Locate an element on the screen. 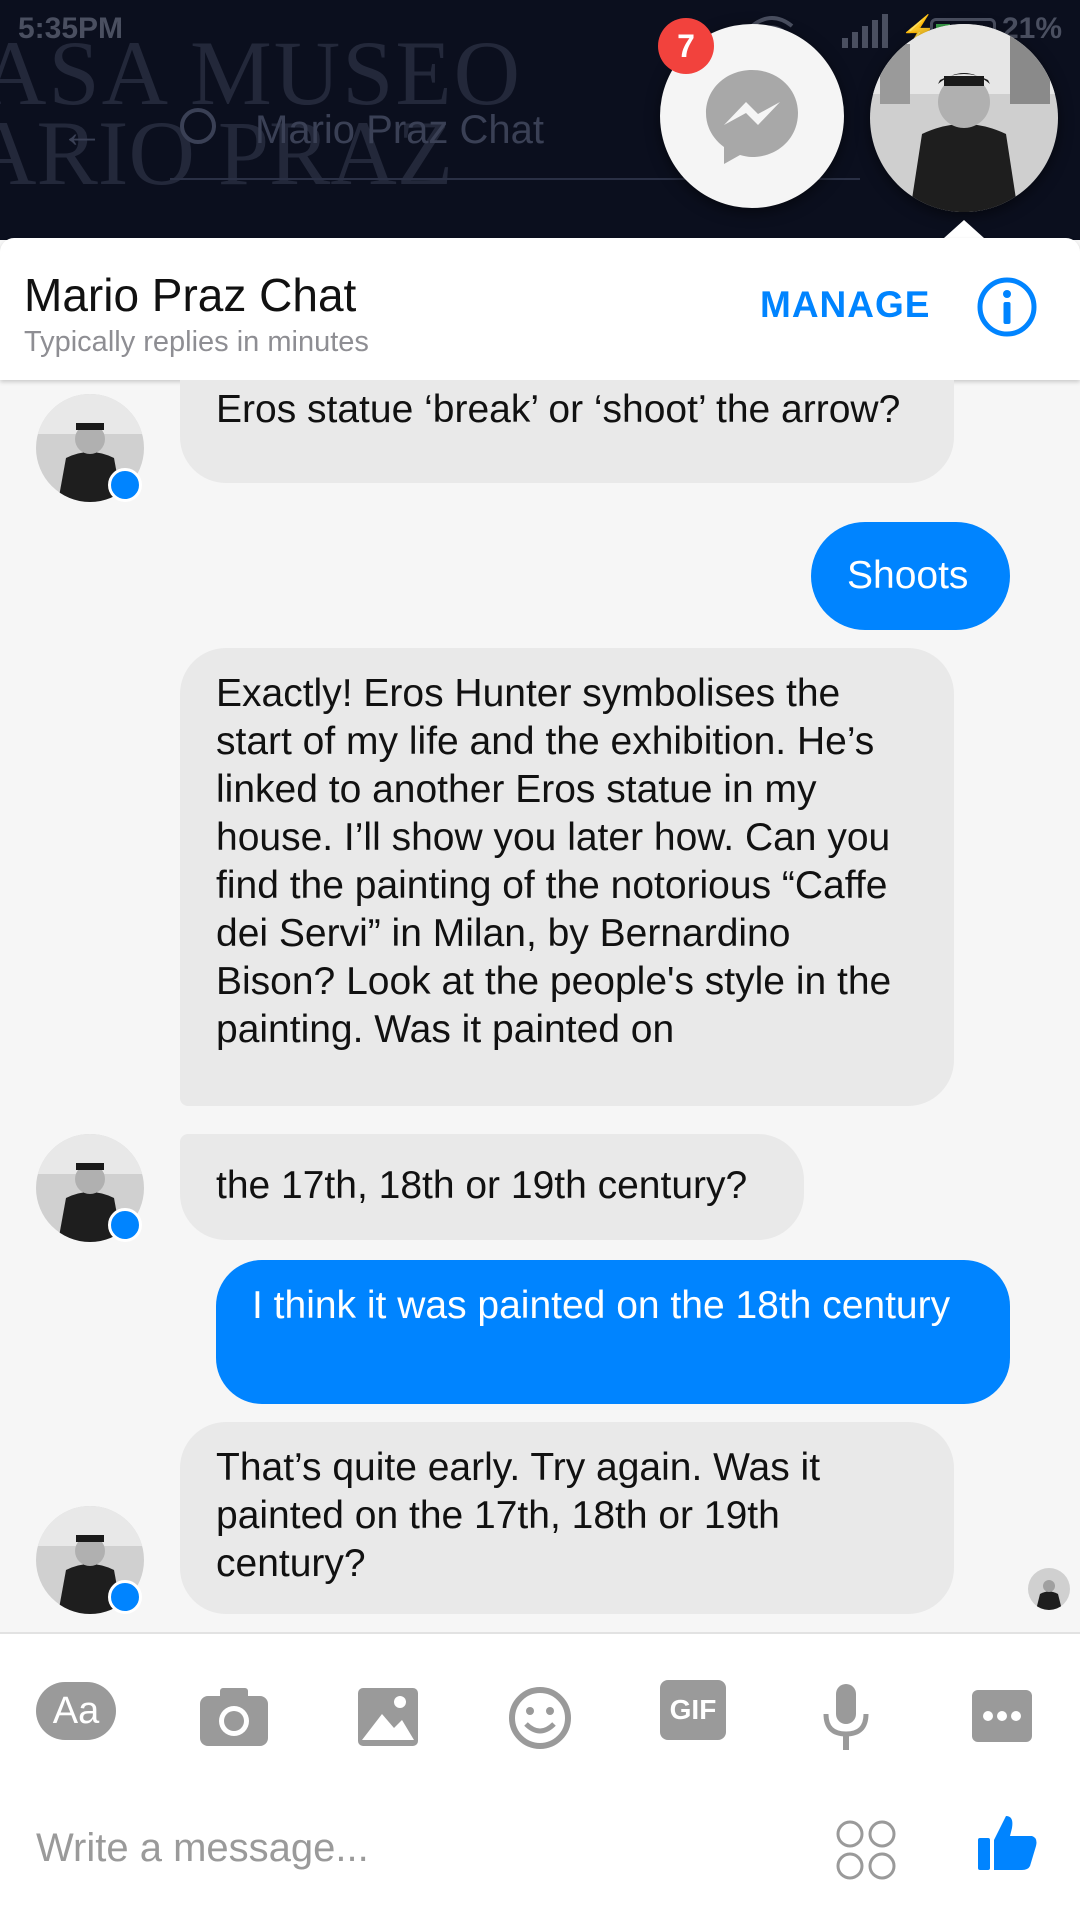 The height and width of the screenshot is (1920, 1080). text-style-icon: Aa is located at coordinates (76, 1711).